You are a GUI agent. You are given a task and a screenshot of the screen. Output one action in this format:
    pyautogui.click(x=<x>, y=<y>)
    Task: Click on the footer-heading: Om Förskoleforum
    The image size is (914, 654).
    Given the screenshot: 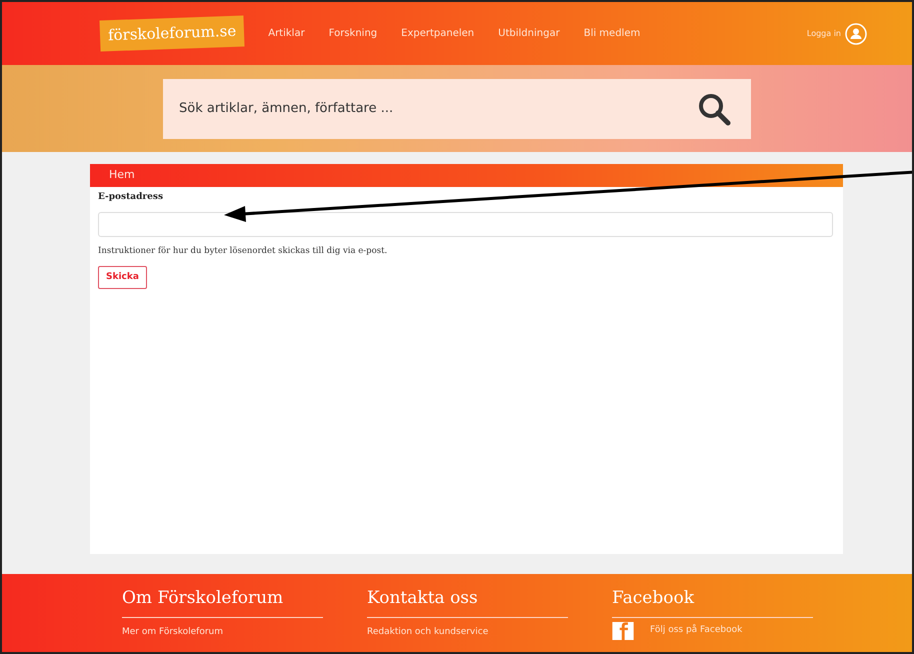 What is the action you would take?
    pyautogui.click(x=222, y=602)
    